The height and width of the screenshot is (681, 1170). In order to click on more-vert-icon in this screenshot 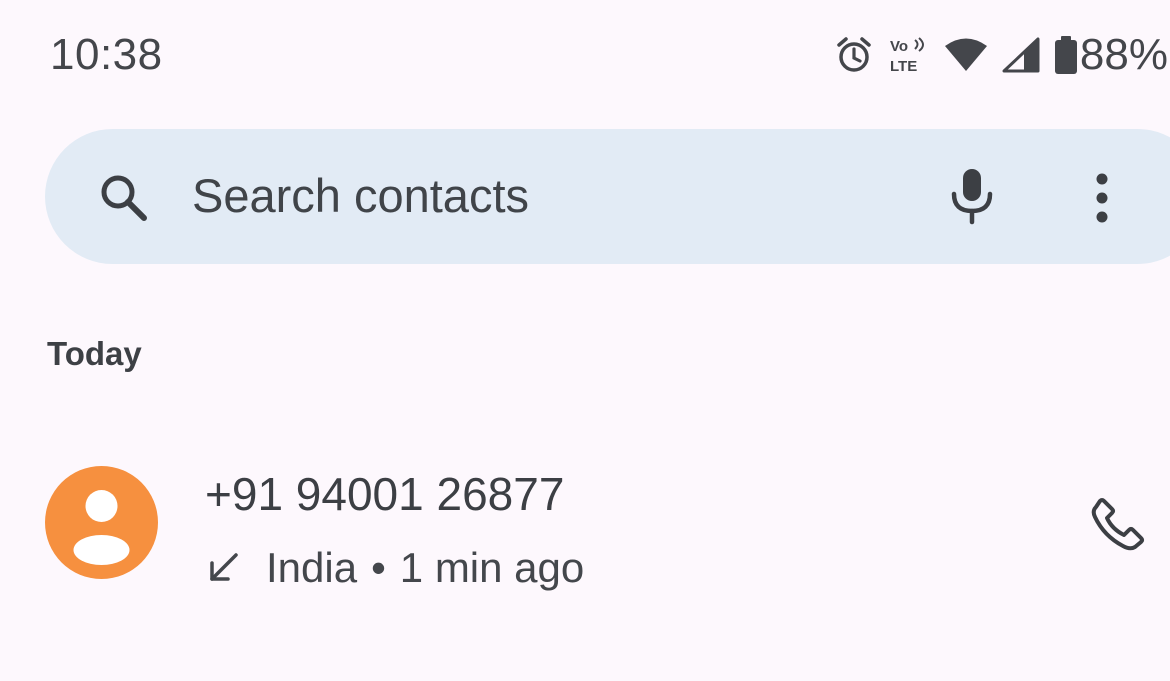, I will do `click(1102, 198)`.